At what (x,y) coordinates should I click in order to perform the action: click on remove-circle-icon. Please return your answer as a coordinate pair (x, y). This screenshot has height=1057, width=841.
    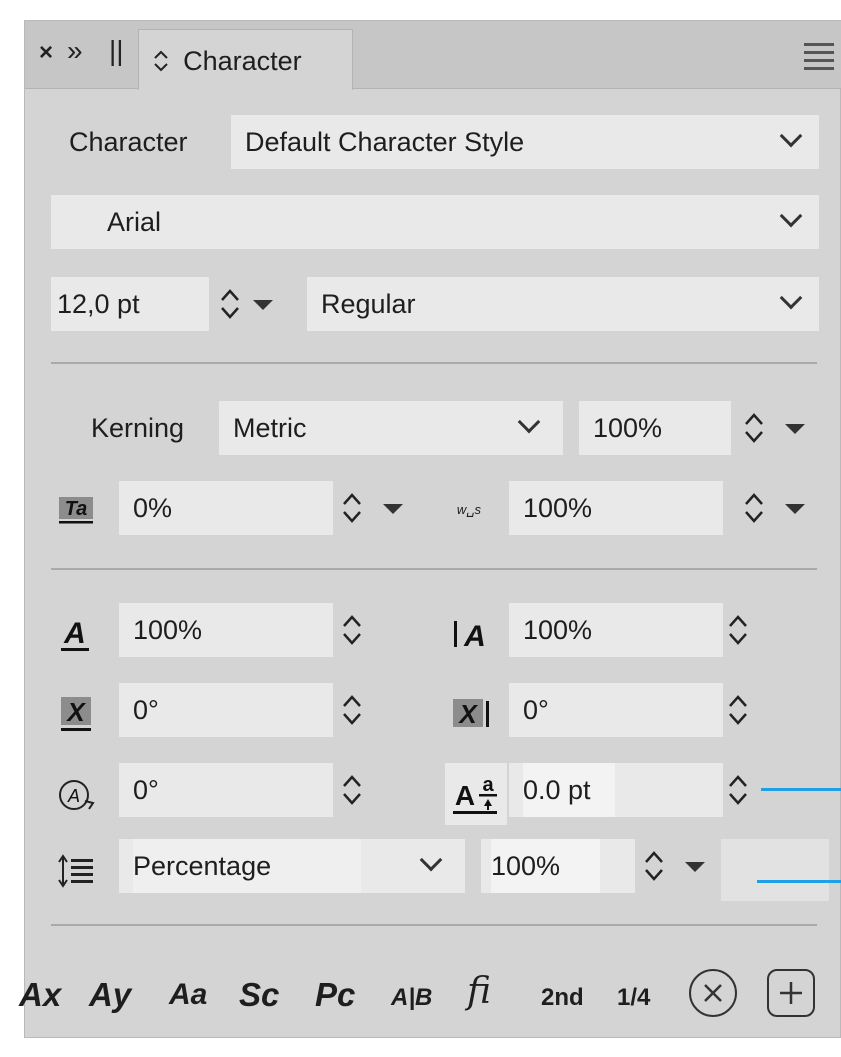
    Looking at the image, I should click on (713, 993).